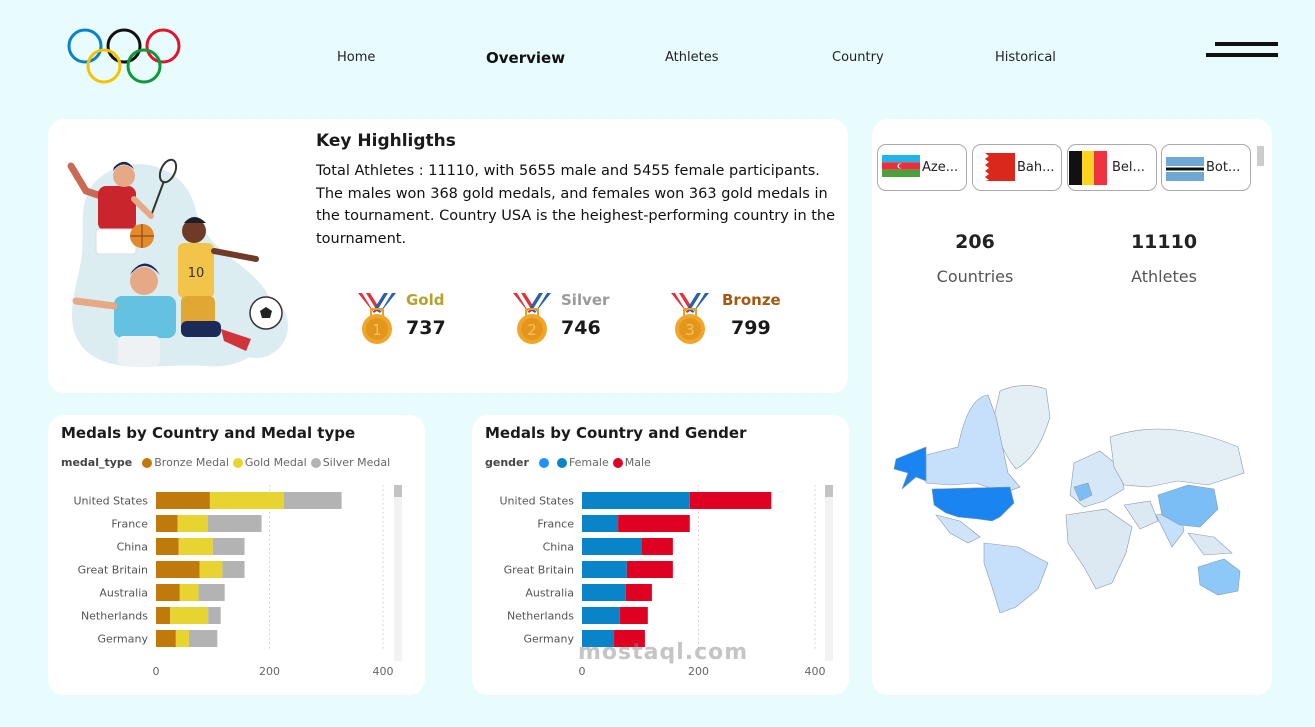 The width and height of the screenshot is (1315, 727). I want to click on gold-medal-icon: 1, so click(377, 318).